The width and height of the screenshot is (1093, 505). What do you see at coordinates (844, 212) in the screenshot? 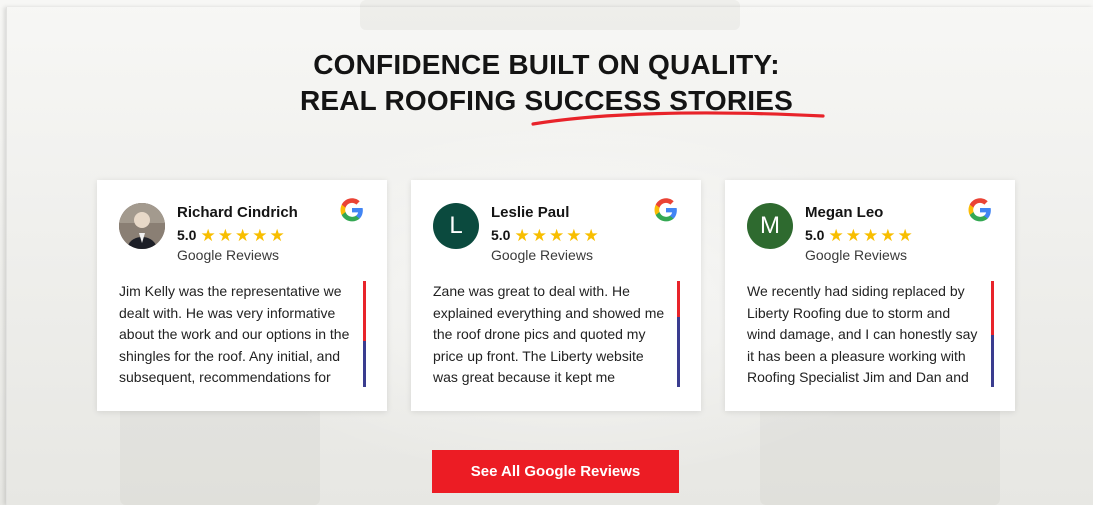
I see `reviewer-name: Megan Leo` at bounding box center [844, 212].